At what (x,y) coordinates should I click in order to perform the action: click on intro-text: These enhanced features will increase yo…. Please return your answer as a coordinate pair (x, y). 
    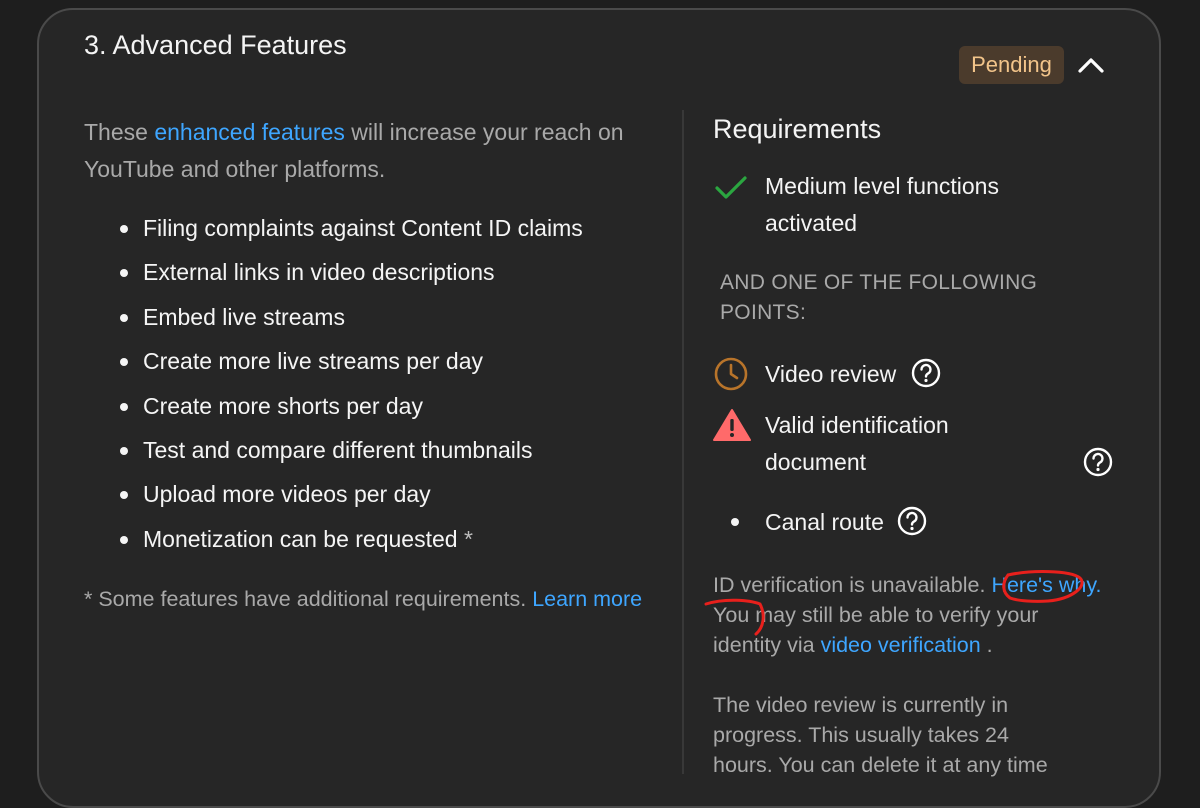
    Looking at the image, I should click on (374, 151).